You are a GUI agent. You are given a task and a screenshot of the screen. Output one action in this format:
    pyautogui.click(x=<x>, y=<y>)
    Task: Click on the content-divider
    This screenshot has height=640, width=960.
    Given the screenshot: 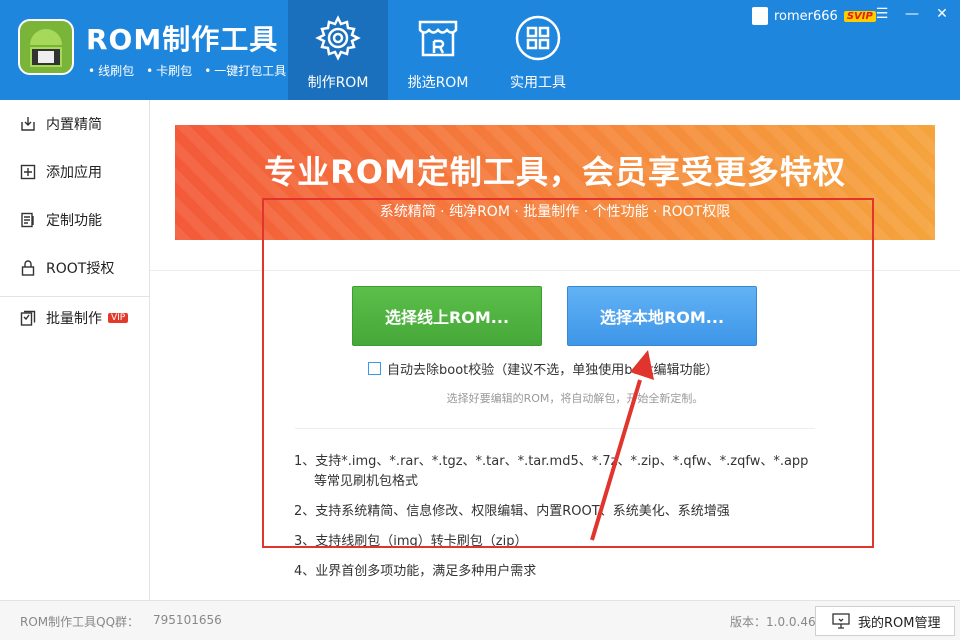 What is the action you would take?
    pyautogui.click(x=555, y=270)
    